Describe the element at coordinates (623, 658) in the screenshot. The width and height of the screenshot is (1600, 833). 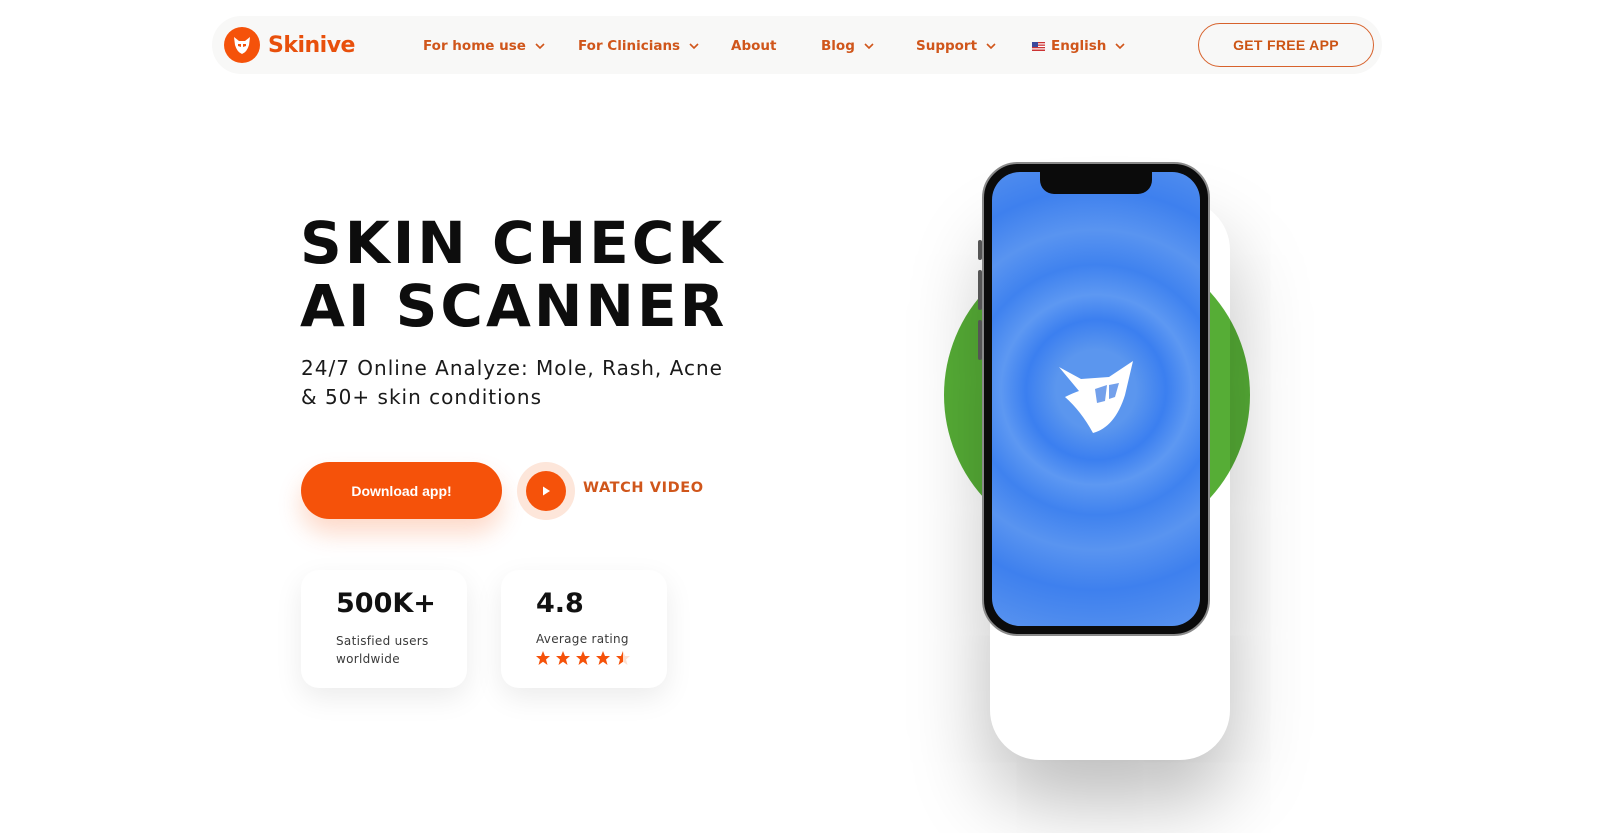
I see `half-star-icon` at that location.